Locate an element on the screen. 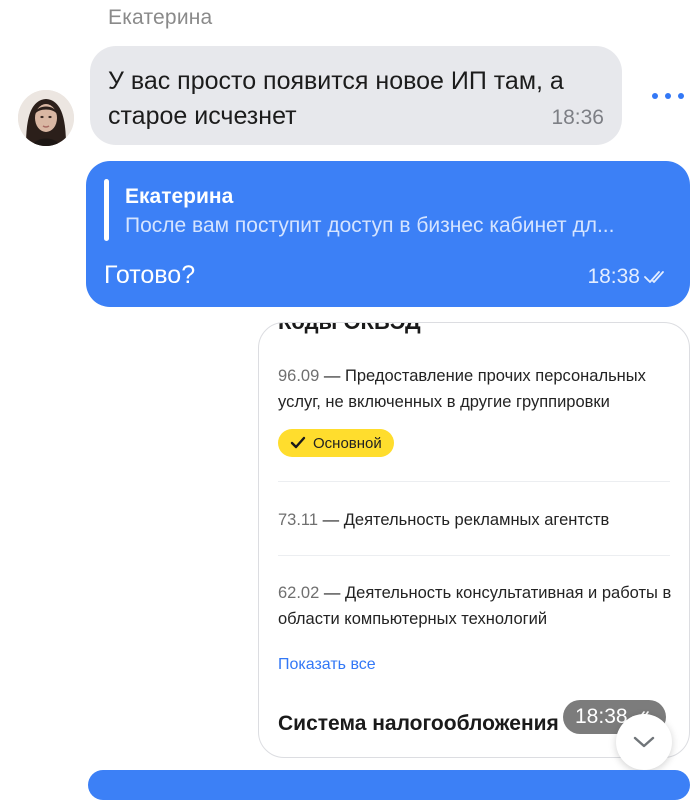  outgoing-message-text: Готово? is located at coordinates (150, 275).